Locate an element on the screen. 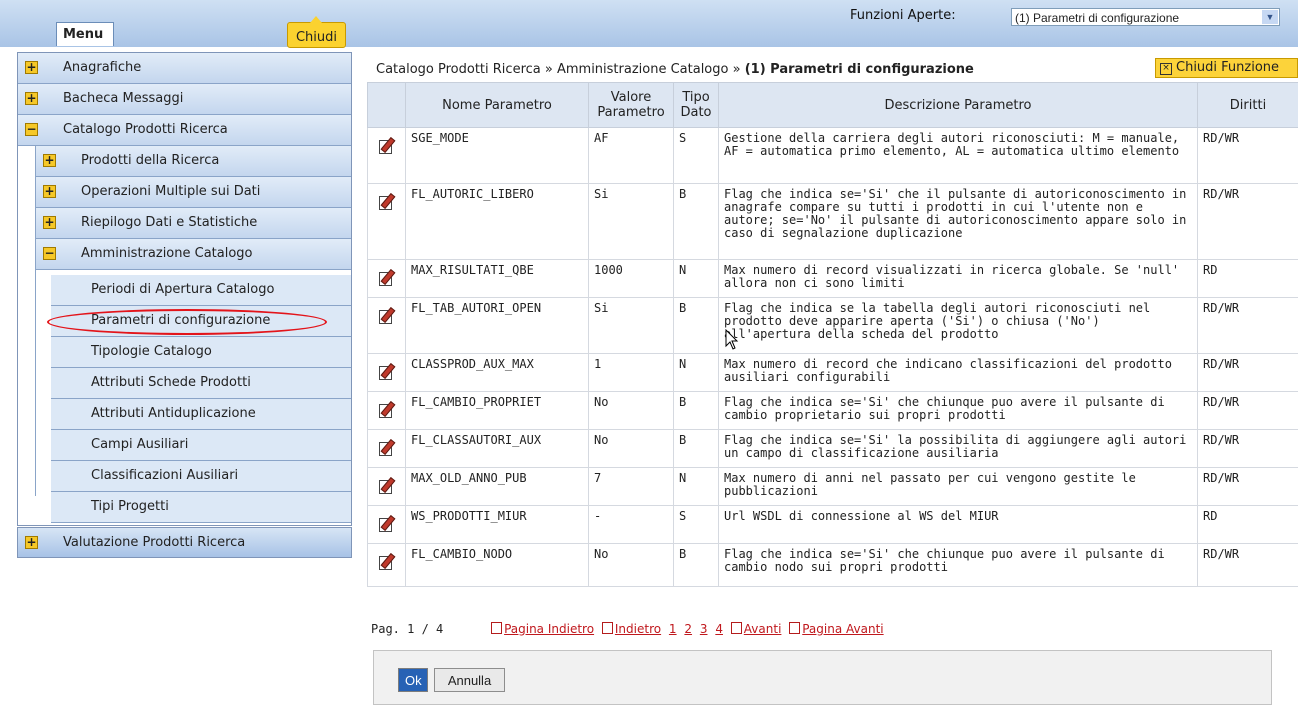 The image size is (1298, 705). mouse-cursor-icon is located at coordinates (732, 339).